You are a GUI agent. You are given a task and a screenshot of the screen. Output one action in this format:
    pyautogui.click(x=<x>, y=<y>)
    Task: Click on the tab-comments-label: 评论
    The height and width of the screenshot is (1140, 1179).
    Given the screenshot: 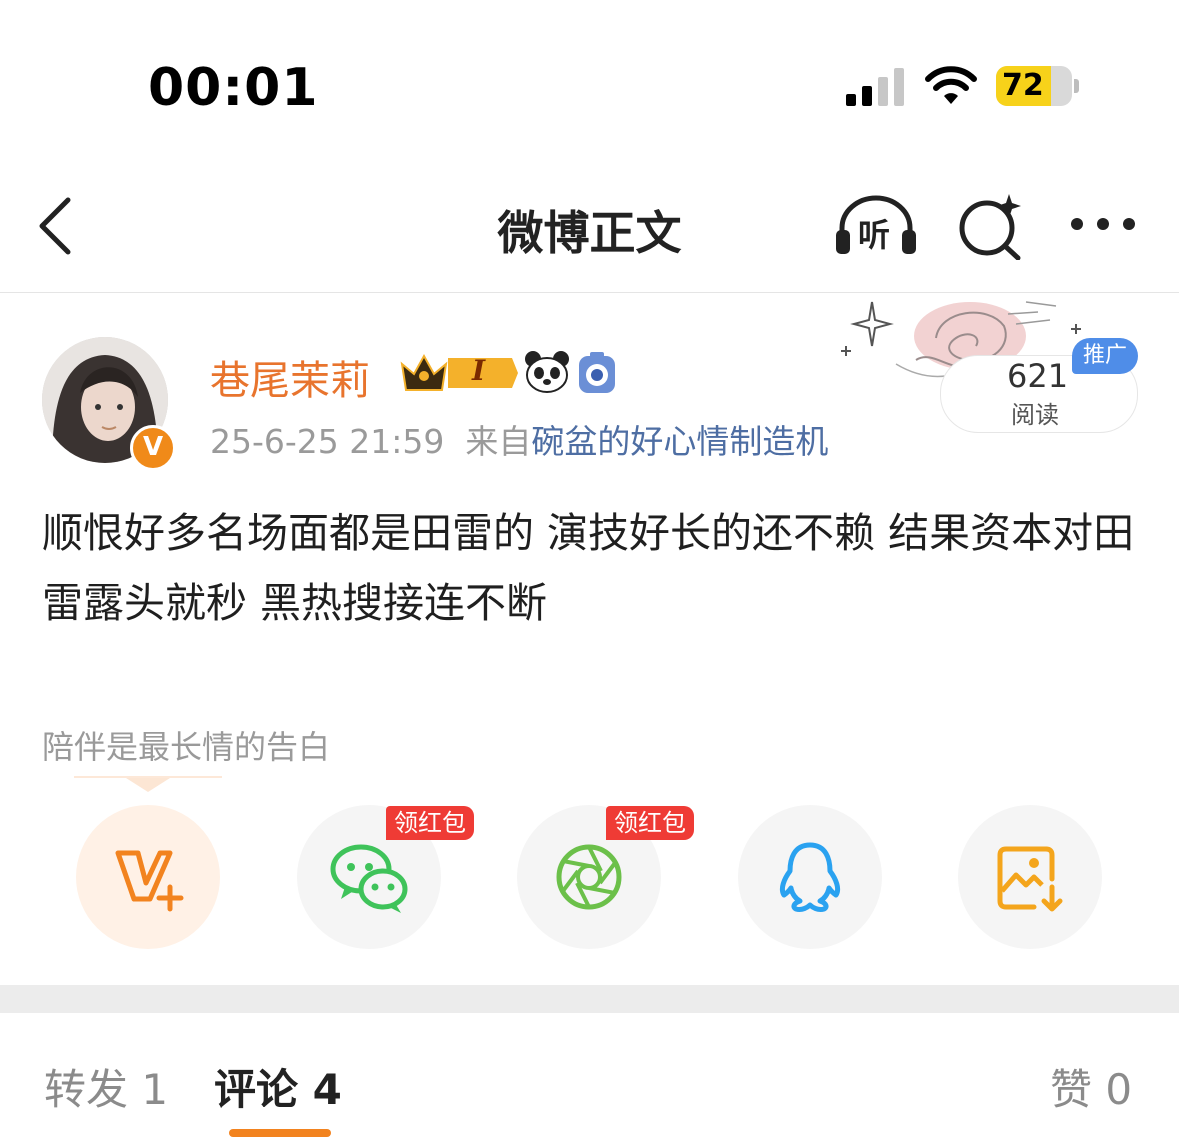 What is the action you would take?
    pyautogui.click(x=256, y=1089)
    